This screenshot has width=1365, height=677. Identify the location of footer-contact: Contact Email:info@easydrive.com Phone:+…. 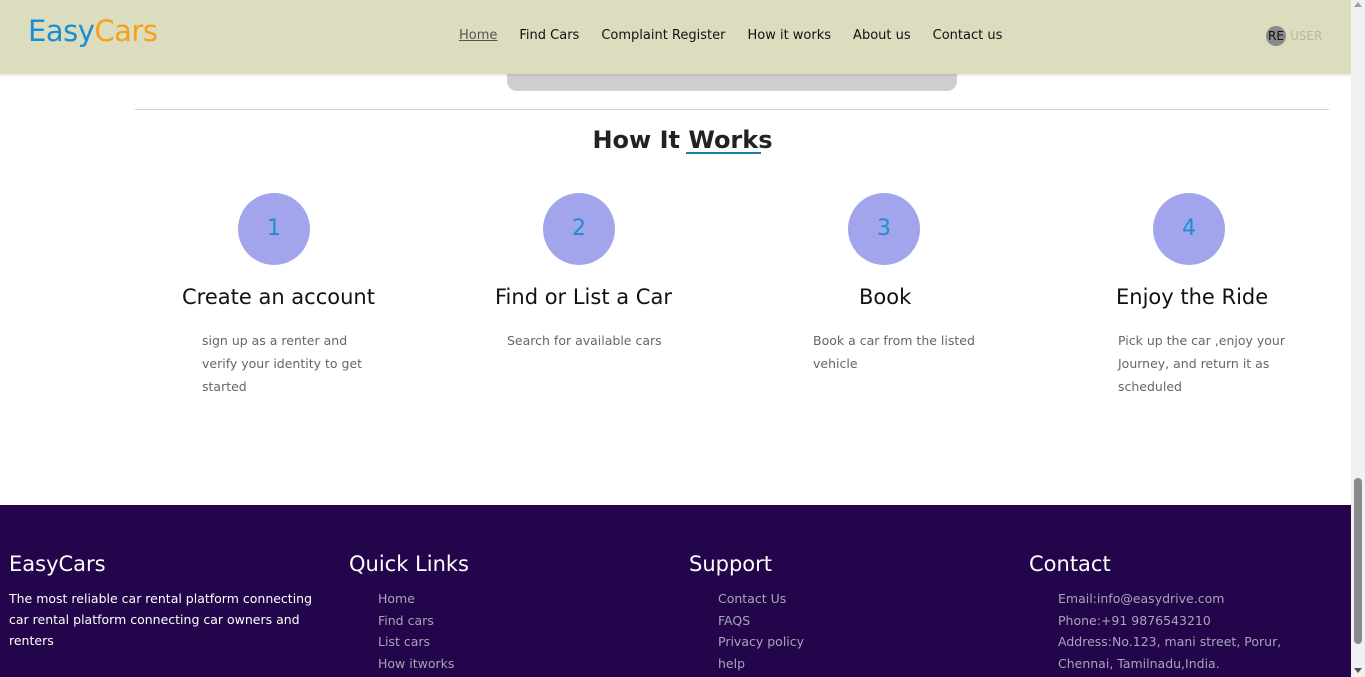
(1179, 613).